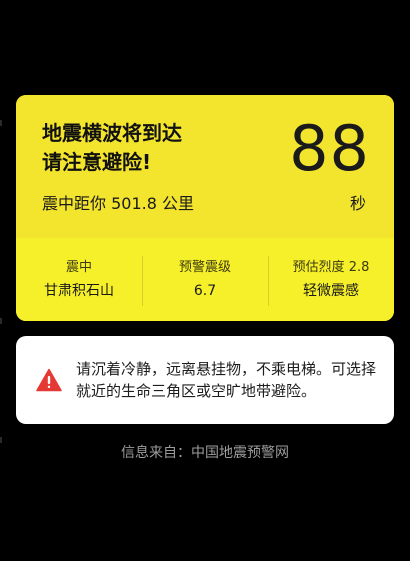 The height and width of the screenshot is (561, 410). I want to click on stat-value: 6.7, so click(205, 291).